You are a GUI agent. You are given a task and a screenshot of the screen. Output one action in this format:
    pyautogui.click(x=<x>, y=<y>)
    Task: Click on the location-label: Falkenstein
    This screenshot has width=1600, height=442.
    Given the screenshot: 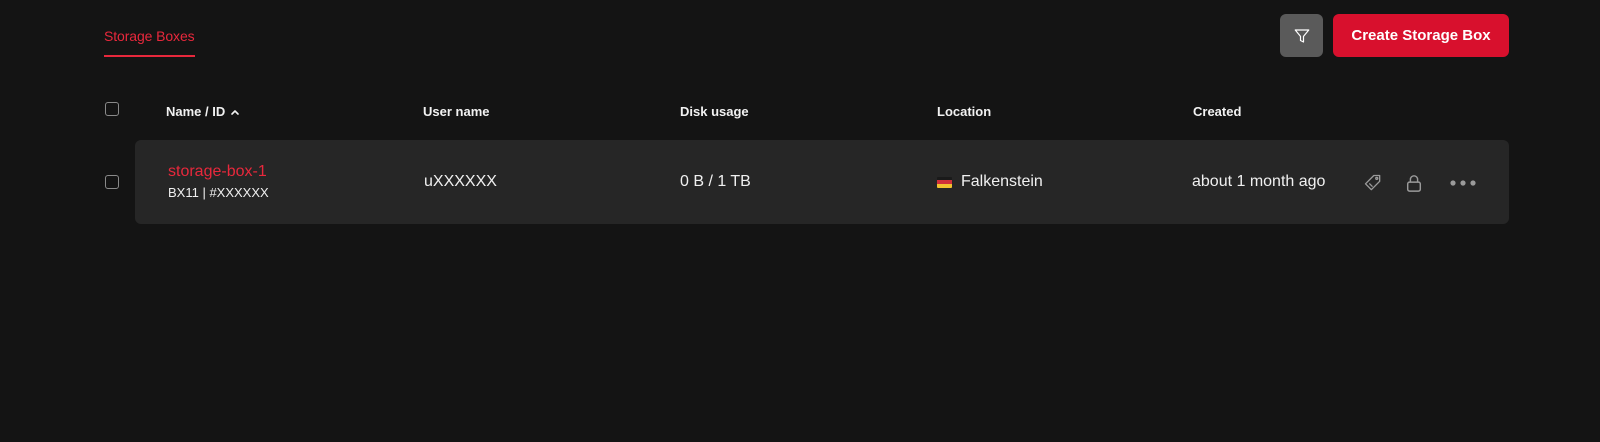 What is the action you would take?
    pyautogui.click(x=1002, y=181)
    